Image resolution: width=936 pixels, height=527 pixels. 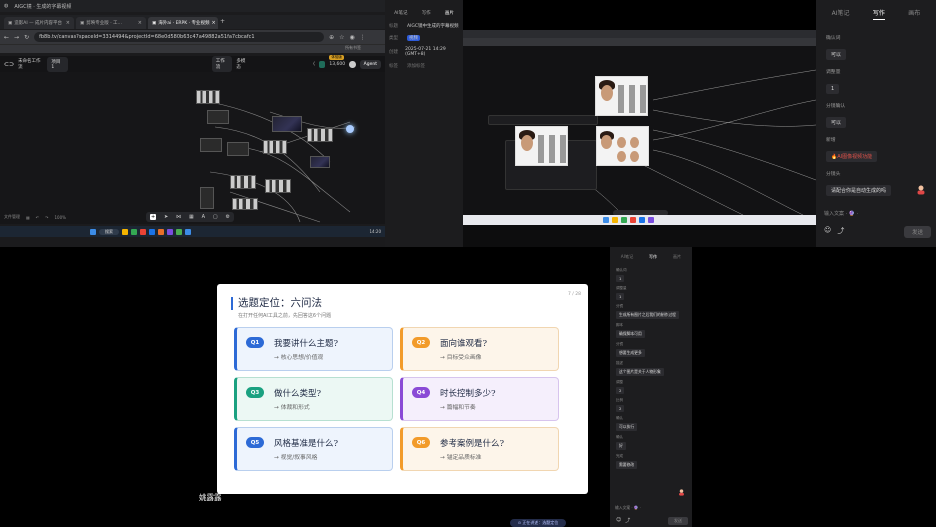 I want to click on share-icon: ⟨, so click(x=314, y=64).